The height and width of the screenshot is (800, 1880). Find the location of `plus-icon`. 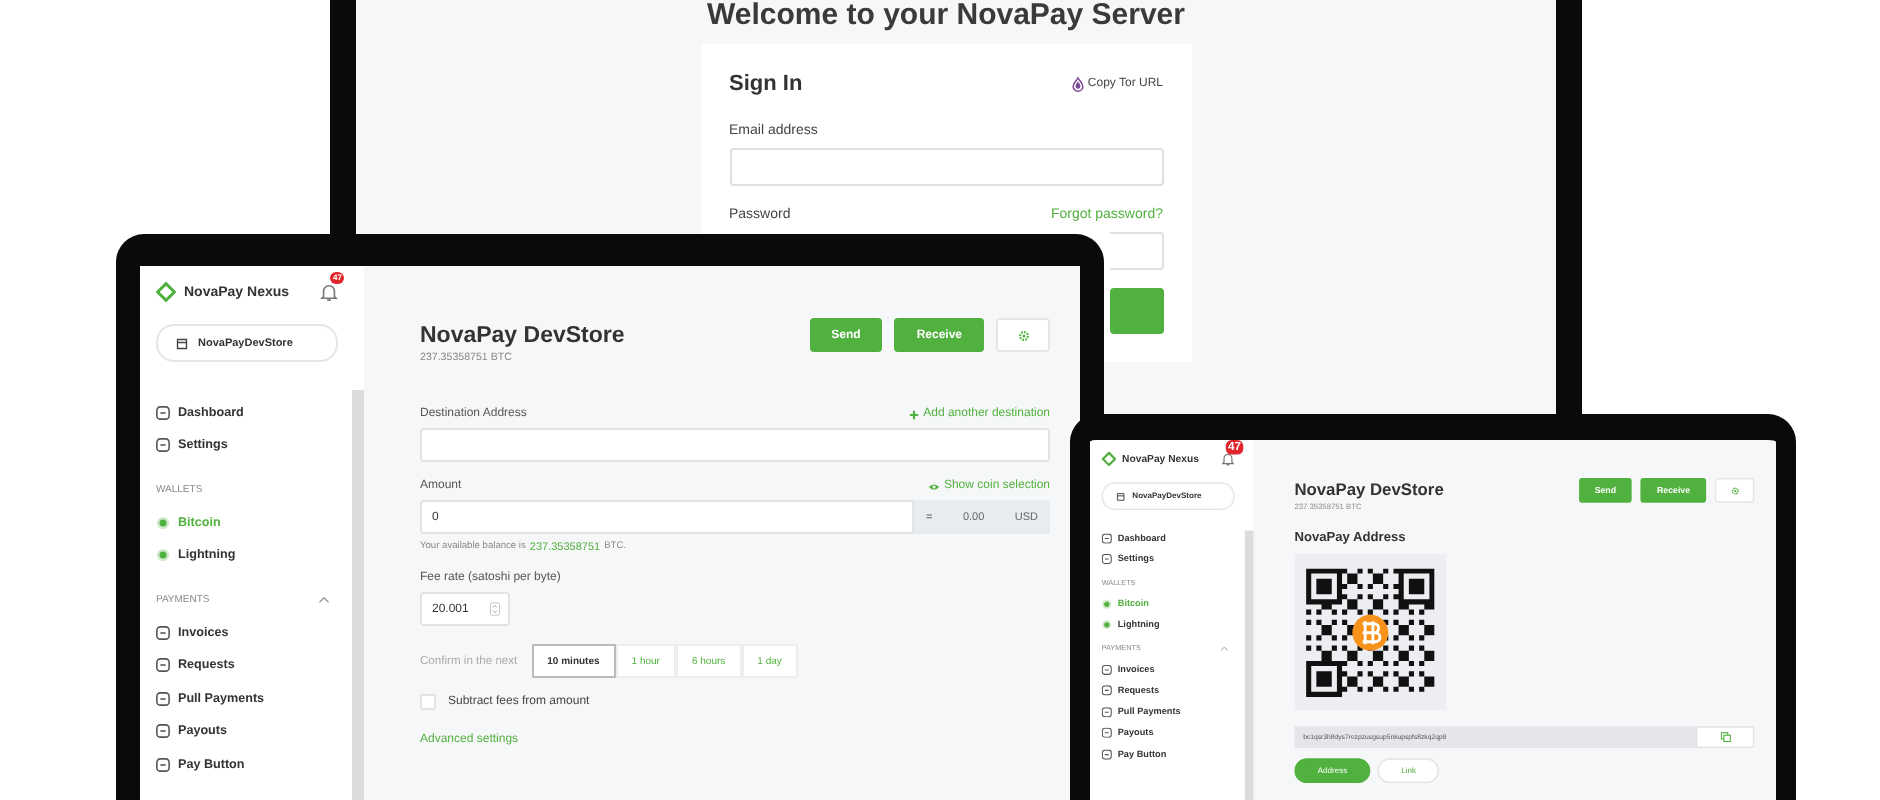

plus-icon is located at coordinates (913, 414).